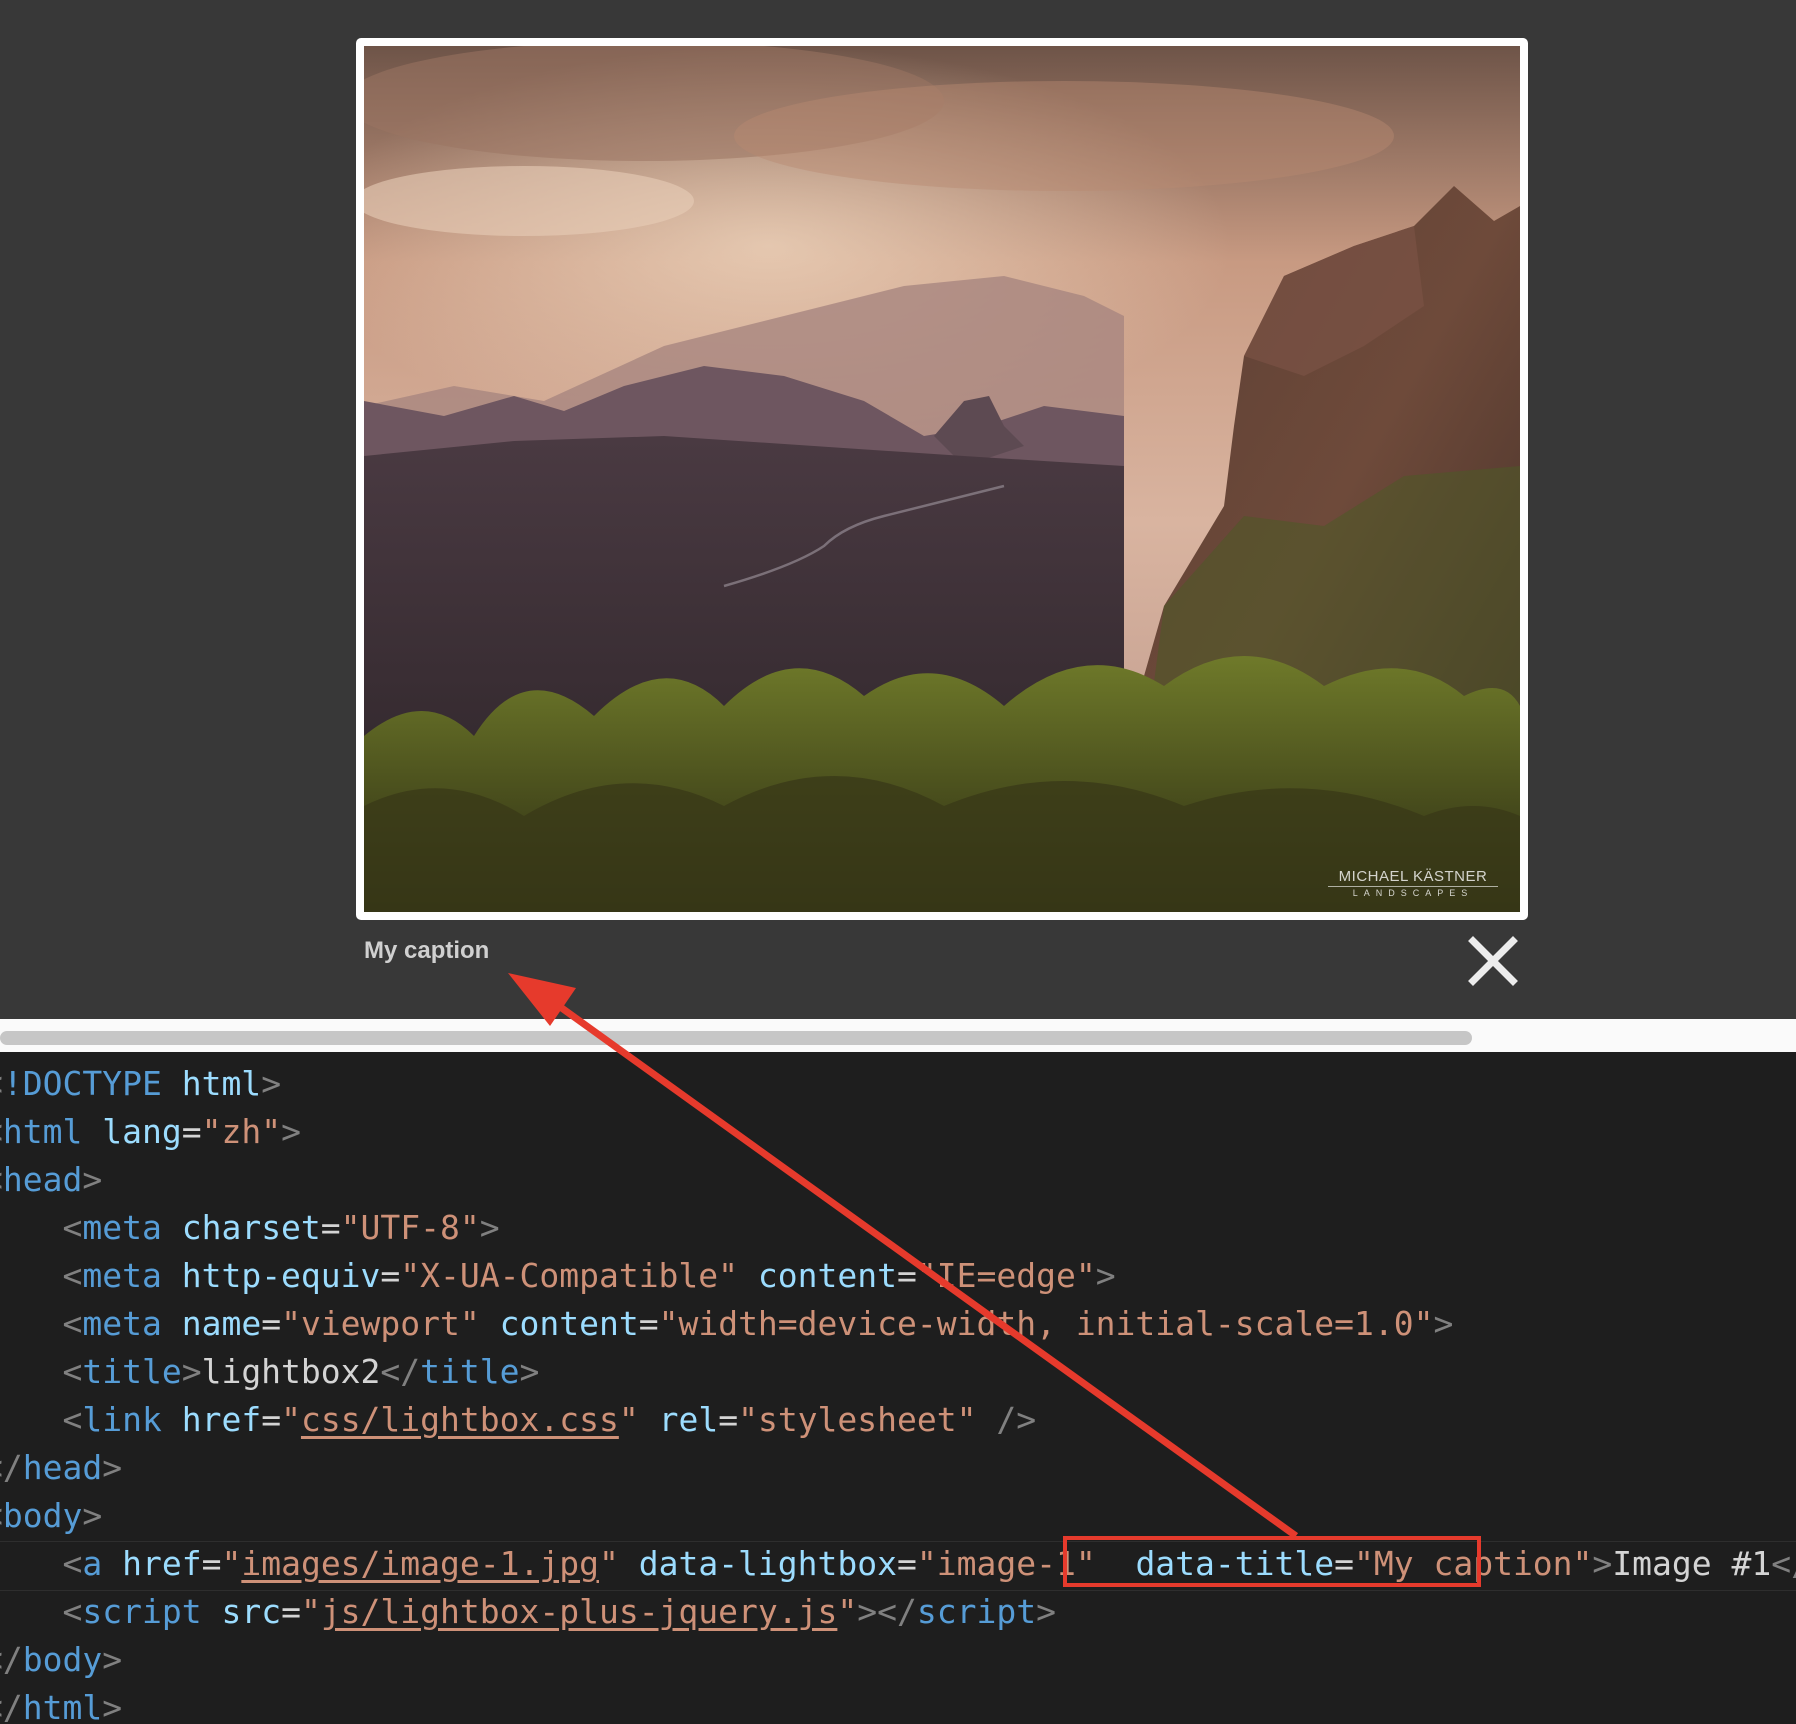 This screenshot has height=1724, width=1796. Describe the element at coordinates (736, 1038) in the screenshot. I see `scrollbar-thumb` at that location.